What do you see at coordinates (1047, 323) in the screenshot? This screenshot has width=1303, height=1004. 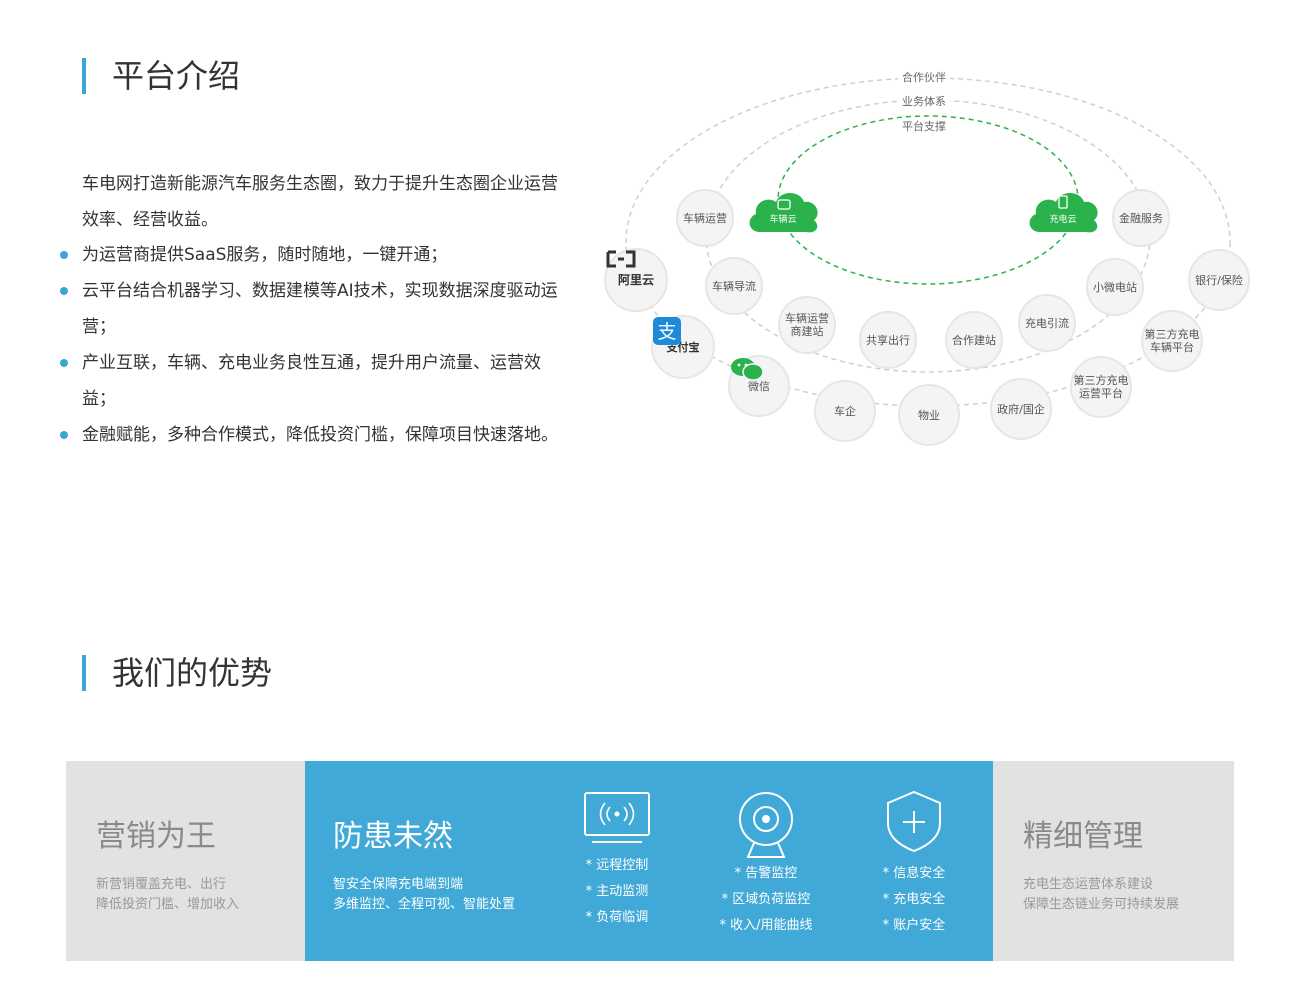 I see `node-charging-guide: 充电引流` at bounding box center [1047, 323].